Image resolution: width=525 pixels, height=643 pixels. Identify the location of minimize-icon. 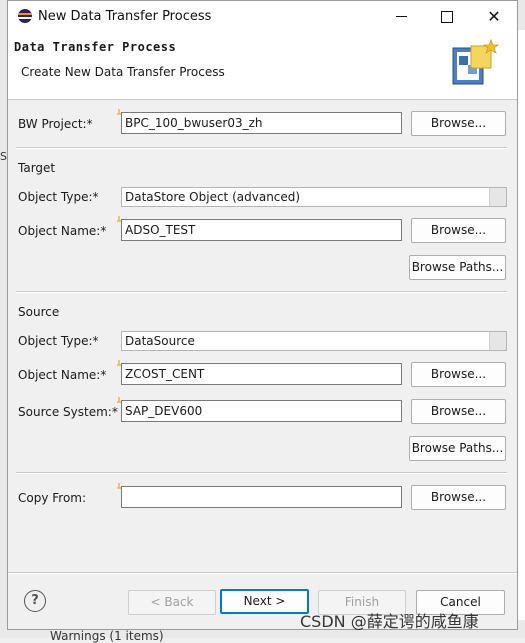
(401, 16).